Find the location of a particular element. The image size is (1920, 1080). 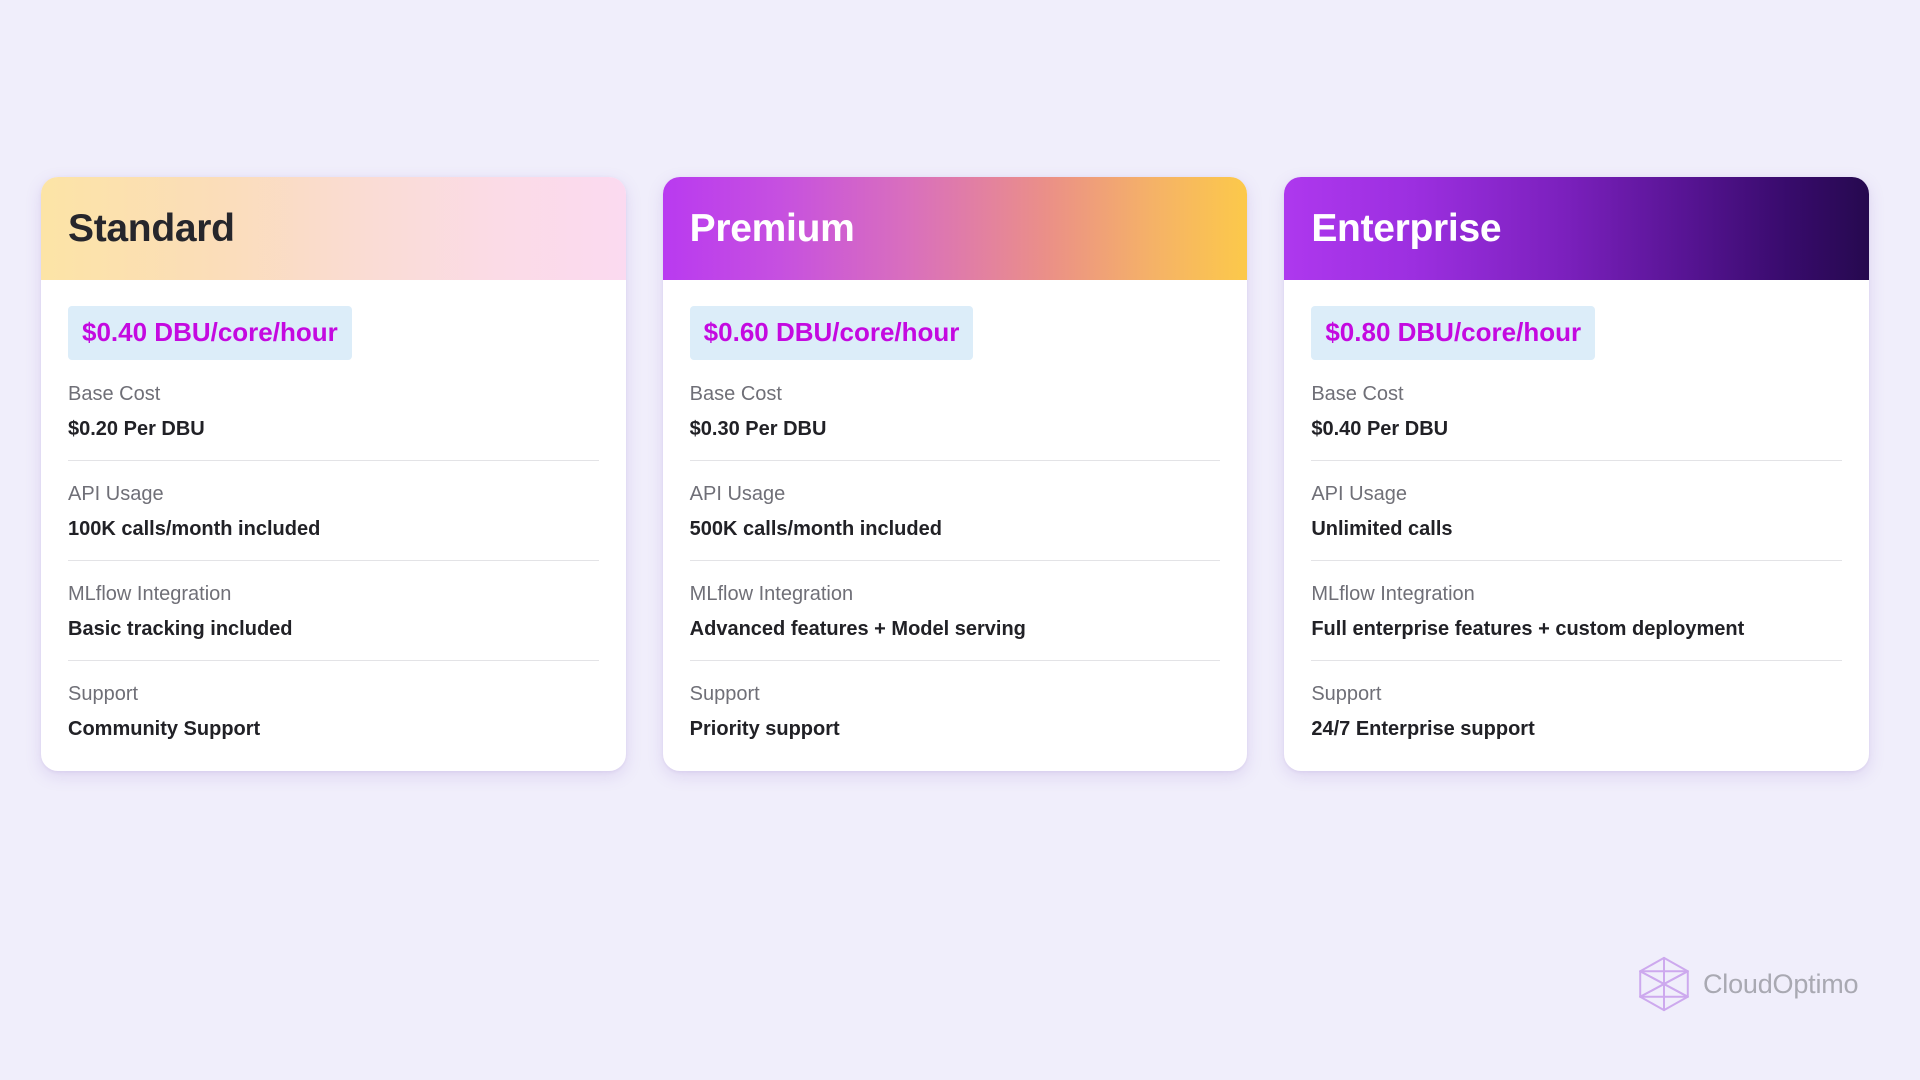

card-header-enterprise: Enterprise is located at coordinates (1577, 228).